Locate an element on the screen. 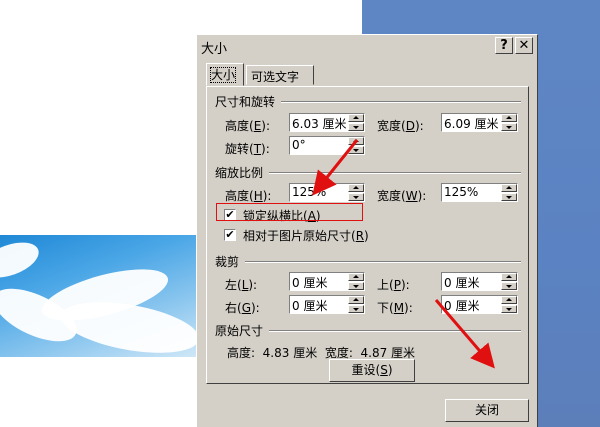  relative-original-label: 相对于图片原始尺寸(R) is located at coordinates (306, 236).